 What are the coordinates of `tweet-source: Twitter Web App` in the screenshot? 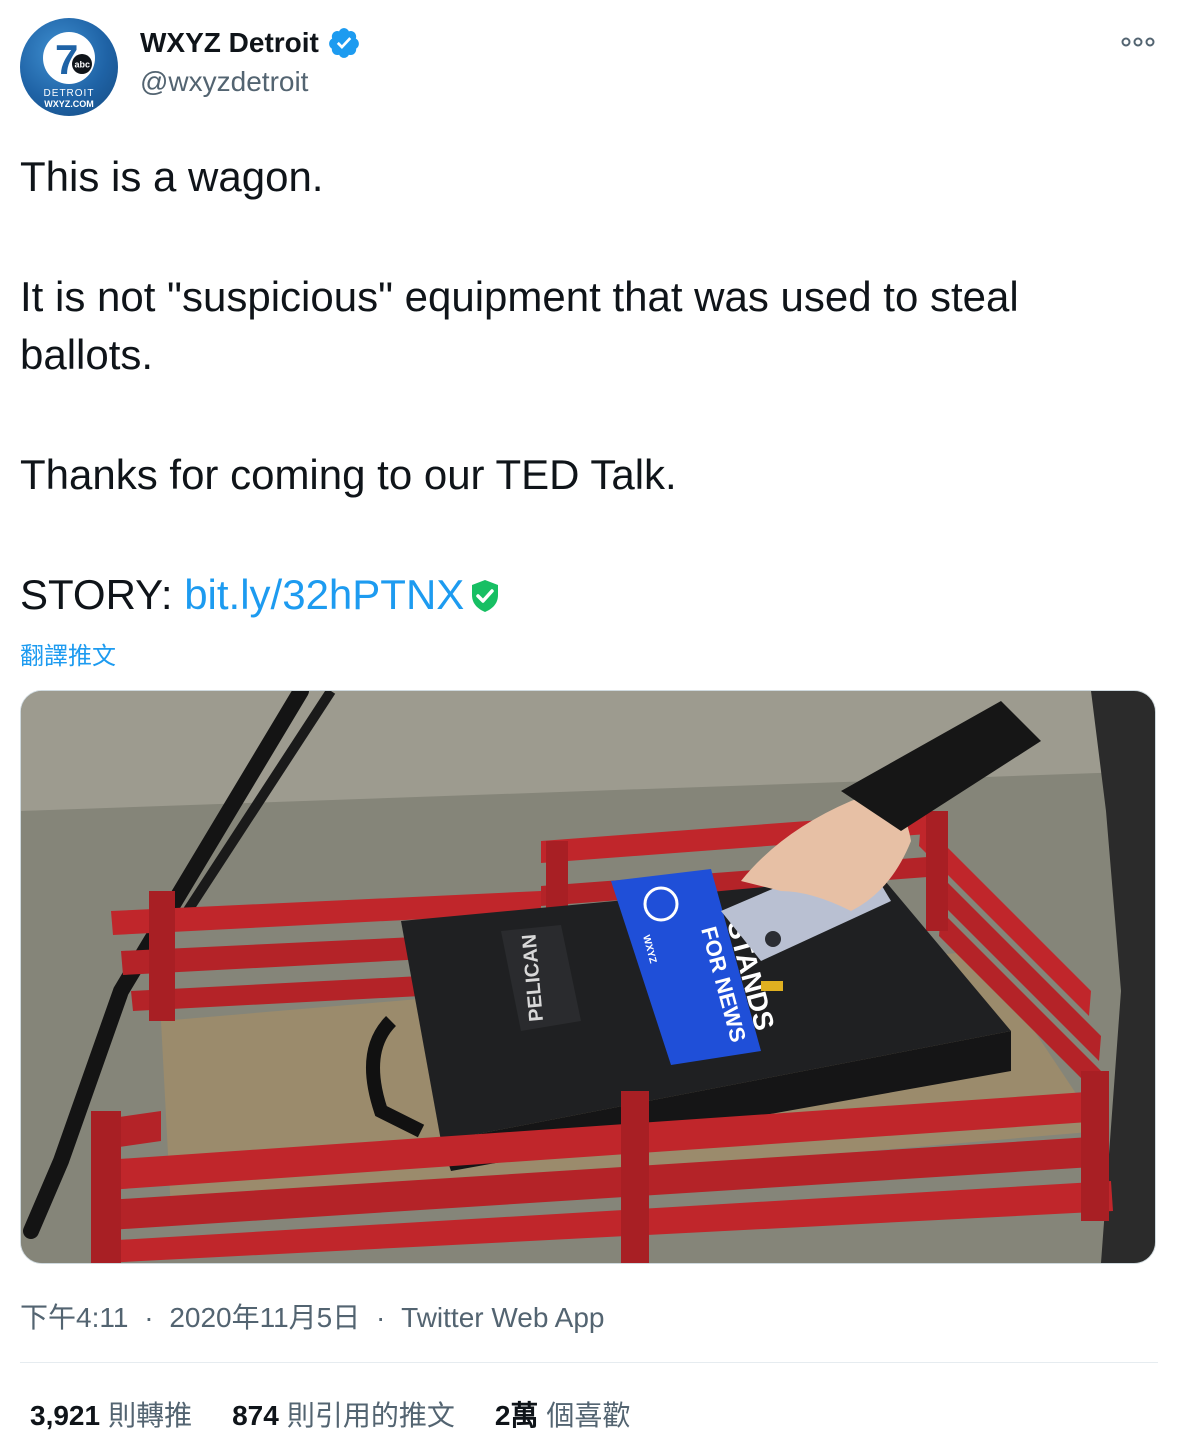 It's located at (502, 1317).